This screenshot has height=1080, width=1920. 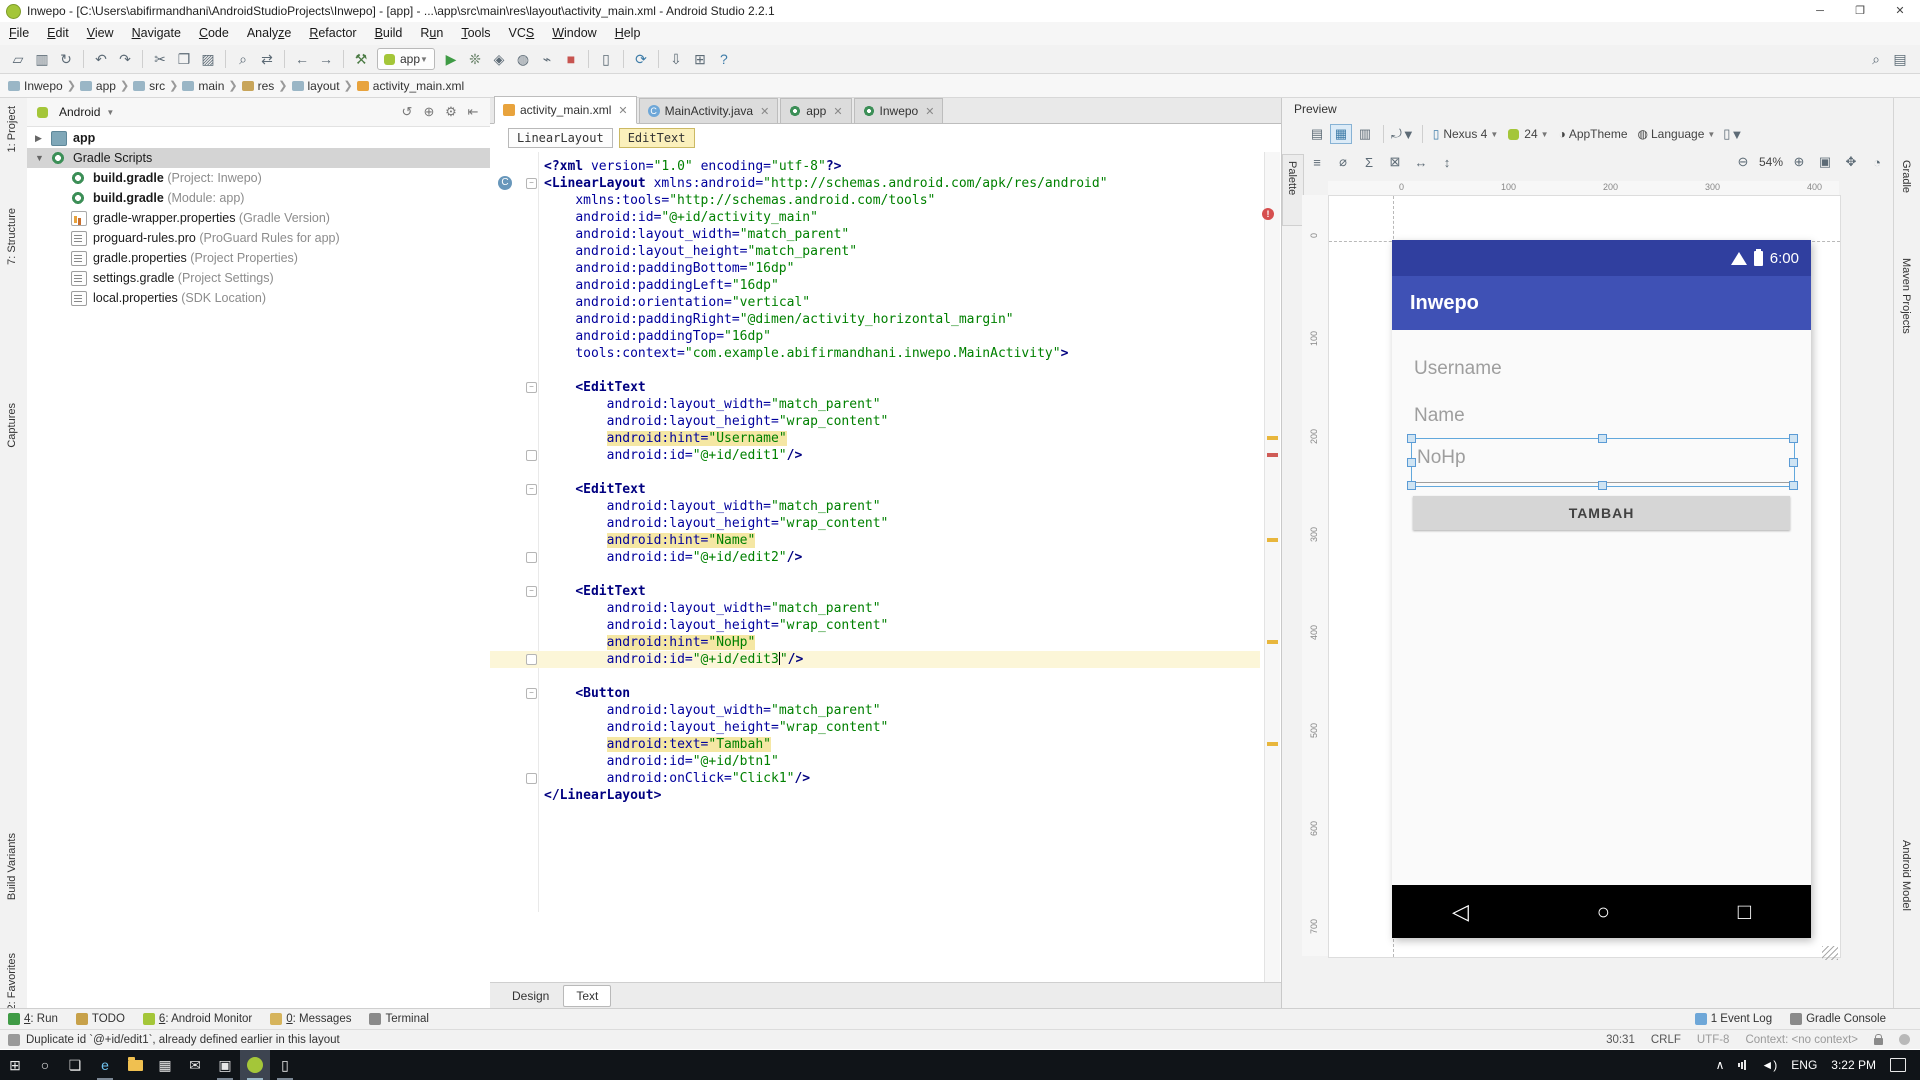 What do you see at coordinates (285, 1065) in the screenshot?
I see `device-icon: ▯` at bounding box center [285, 1065].